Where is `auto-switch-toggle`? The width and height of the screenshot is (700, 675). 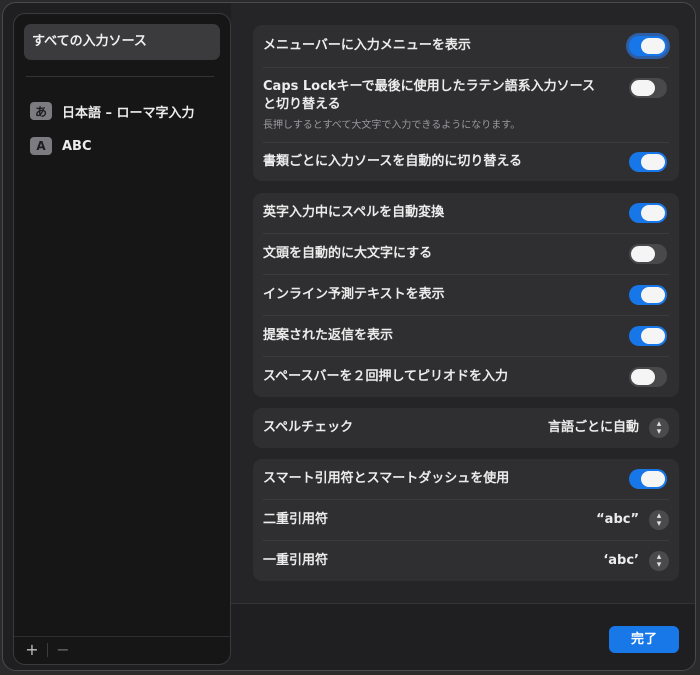
auto-switch-toggle is located at coordinates (648, 162).